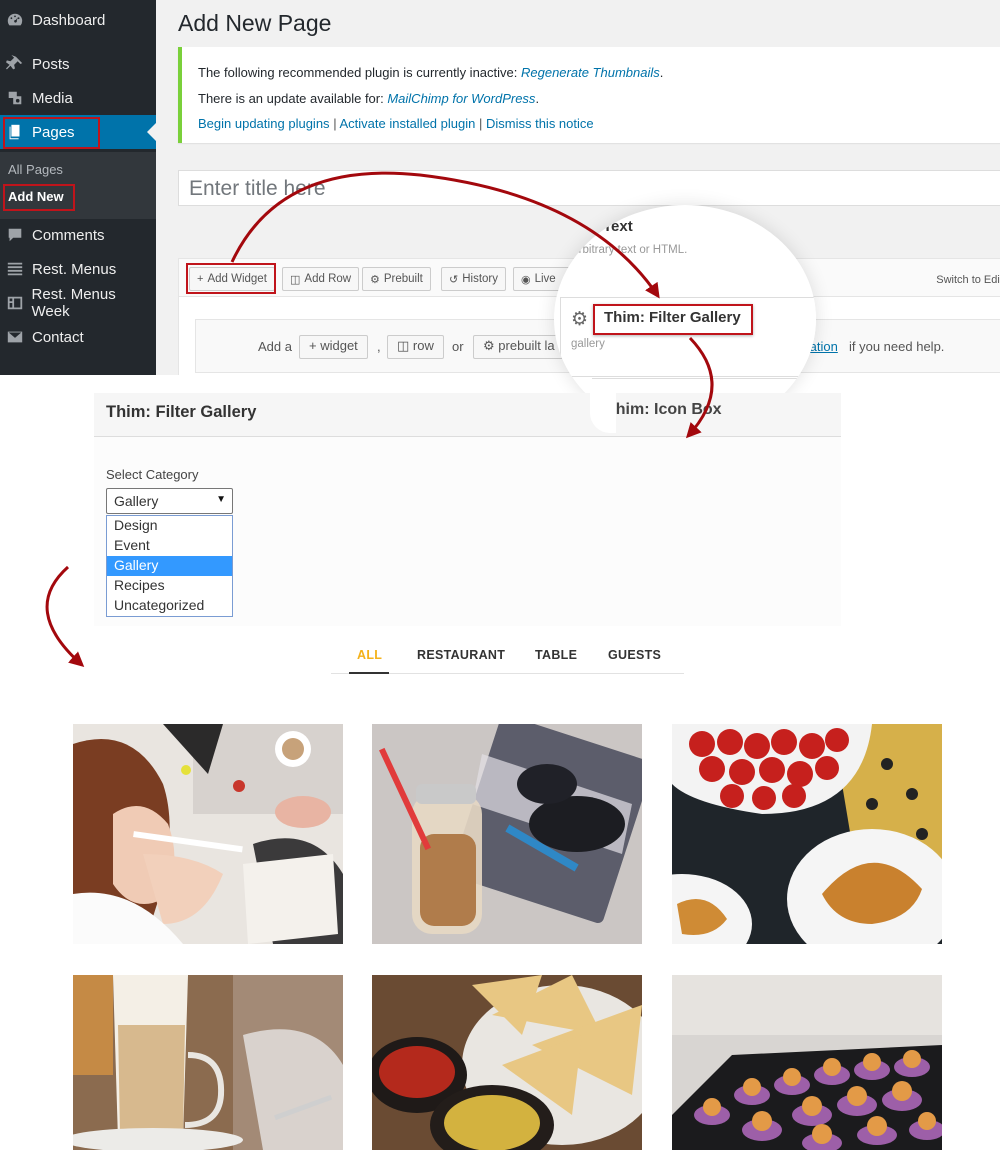 This screenshot has width=1000, height=1171. What do you see at coordinates (618, 226) in the screenshot?
I see `text-widget-title: Text` at bounding box center [618, 226].